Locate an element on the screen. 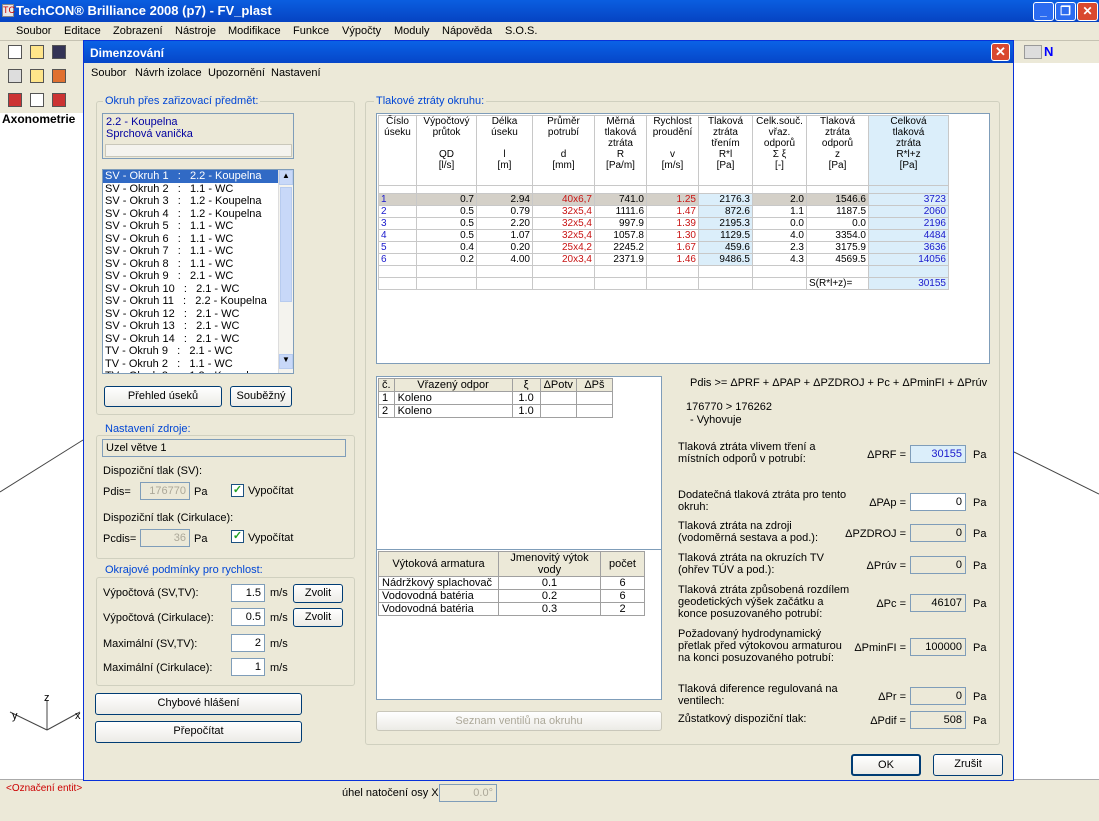 Image resolution: width=1099 pixels, height=821 pixels. scroll-up-icon: ▲ is located at coordinates (286, 177).